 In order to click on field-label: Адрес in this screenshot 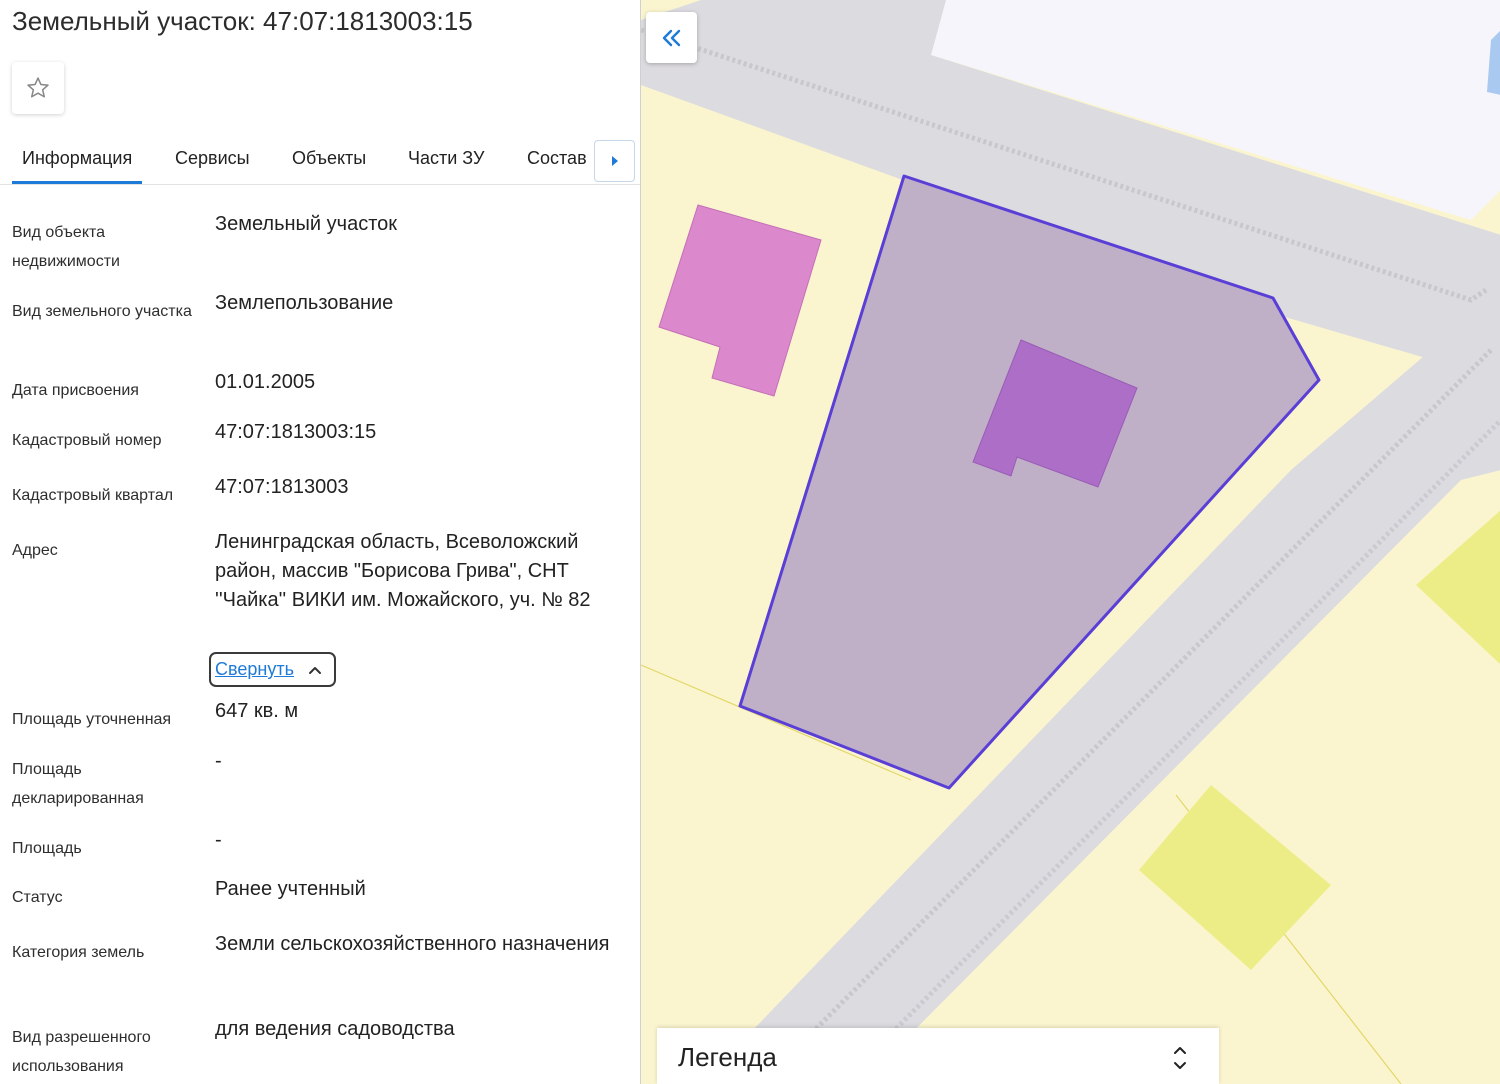, I will do `click(35, 550)`.